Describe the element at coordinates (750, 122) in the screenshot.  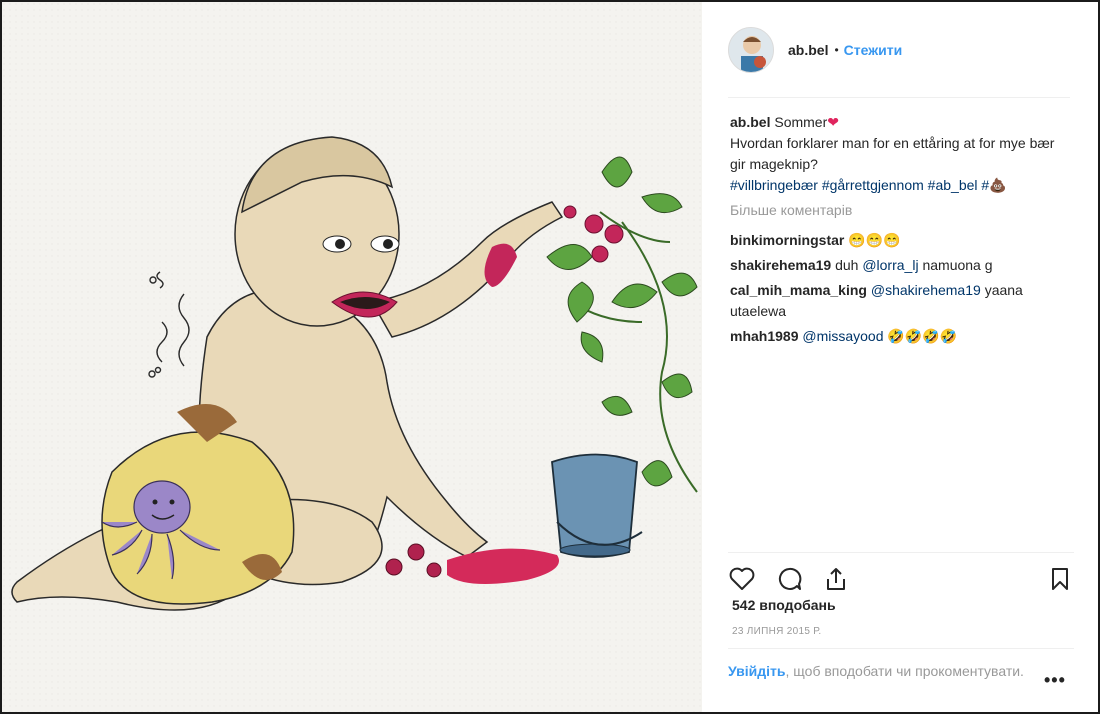
I see `caption-username: ab.bel` at that location.